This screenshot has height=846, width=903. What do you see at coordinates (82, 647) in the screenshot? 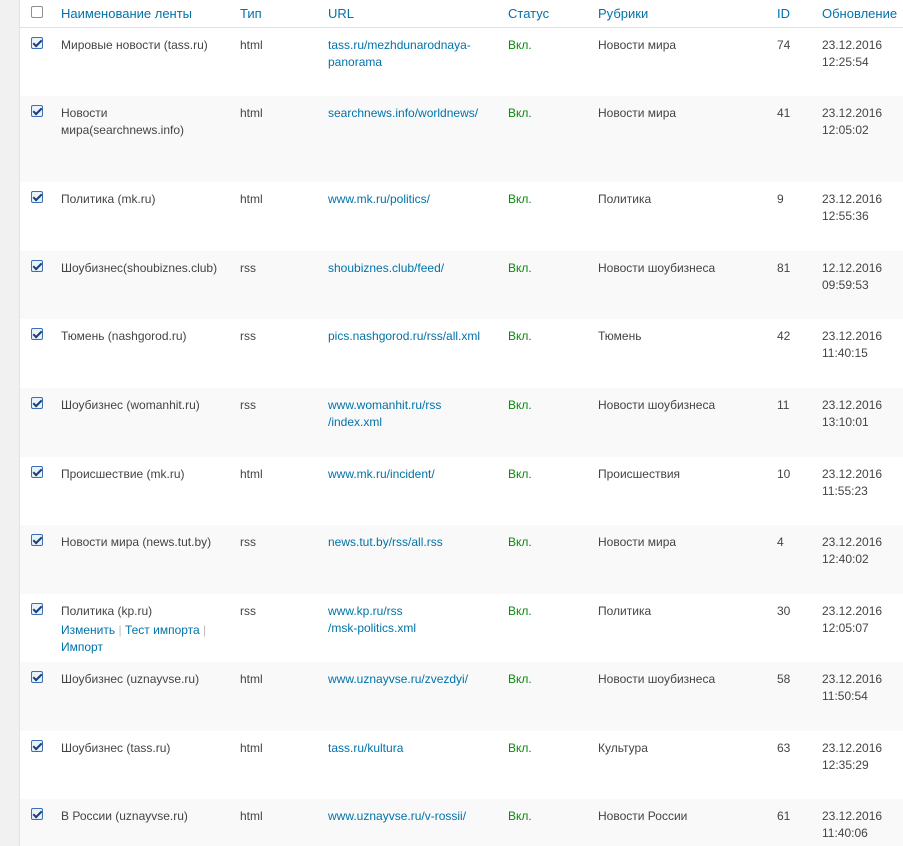
I see `import-link: Импорт` at bounding box center [82, 647].